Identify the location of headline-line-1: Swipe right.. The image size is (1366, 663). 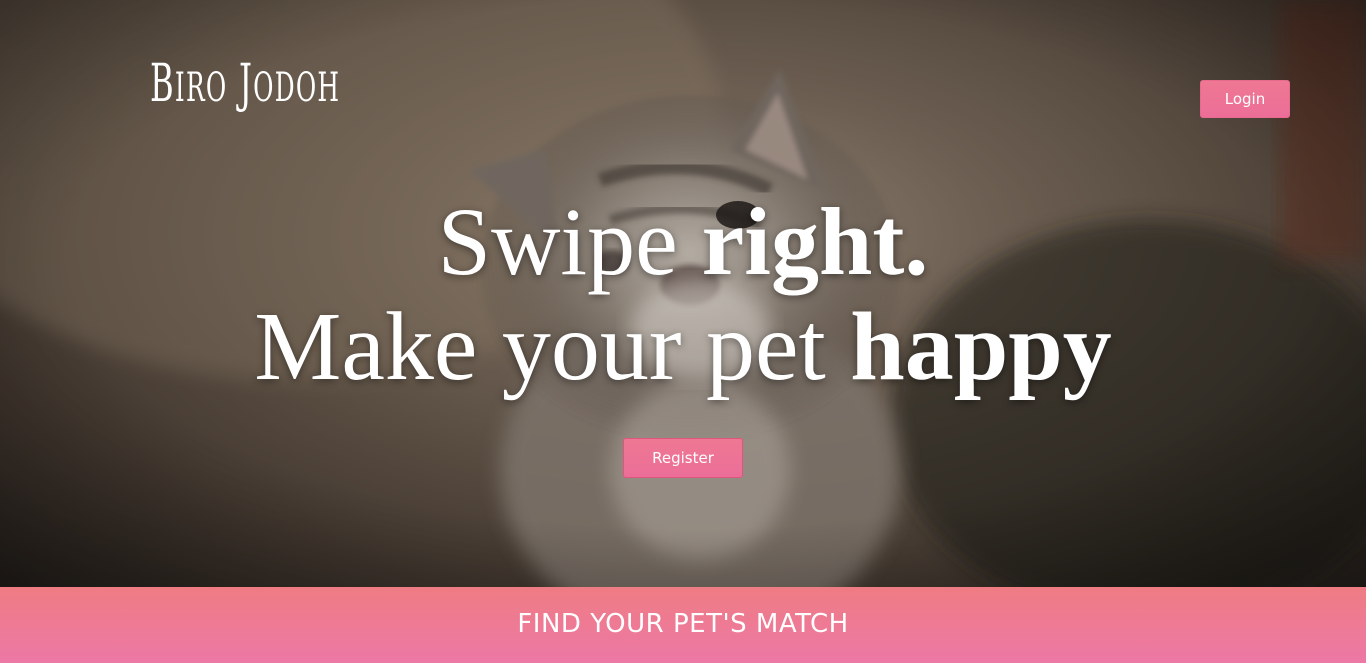
(683, 242).